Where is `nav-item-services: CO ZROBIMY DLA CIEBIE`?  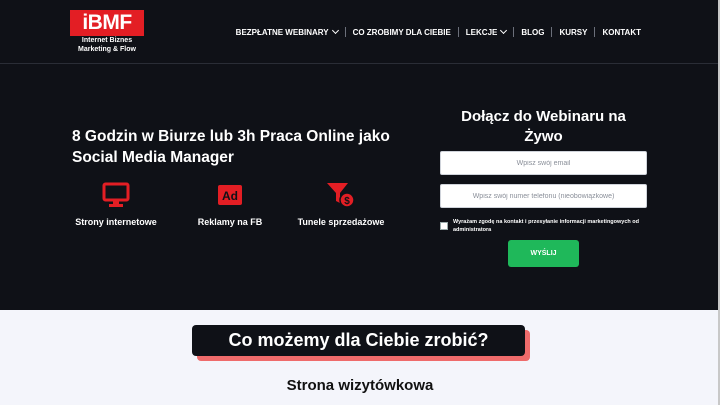 nav-item-services: CO ZROBIMY DLA CIEBIE is located at coordinates (402, 32).